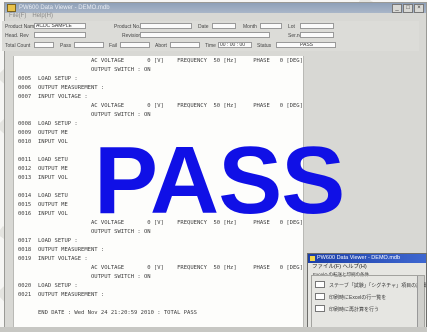 Image resolution: width=427 pixels, height=332 pixels. What do you see at coordinates (420, 302) in the screenshot?
I see `popup-scrollbar` at bounding box center [420, 302].